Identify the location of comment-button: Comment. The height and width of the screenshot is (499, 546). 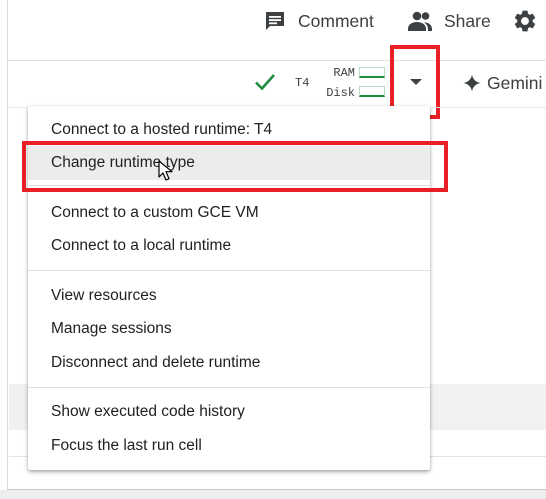
(318, 21).